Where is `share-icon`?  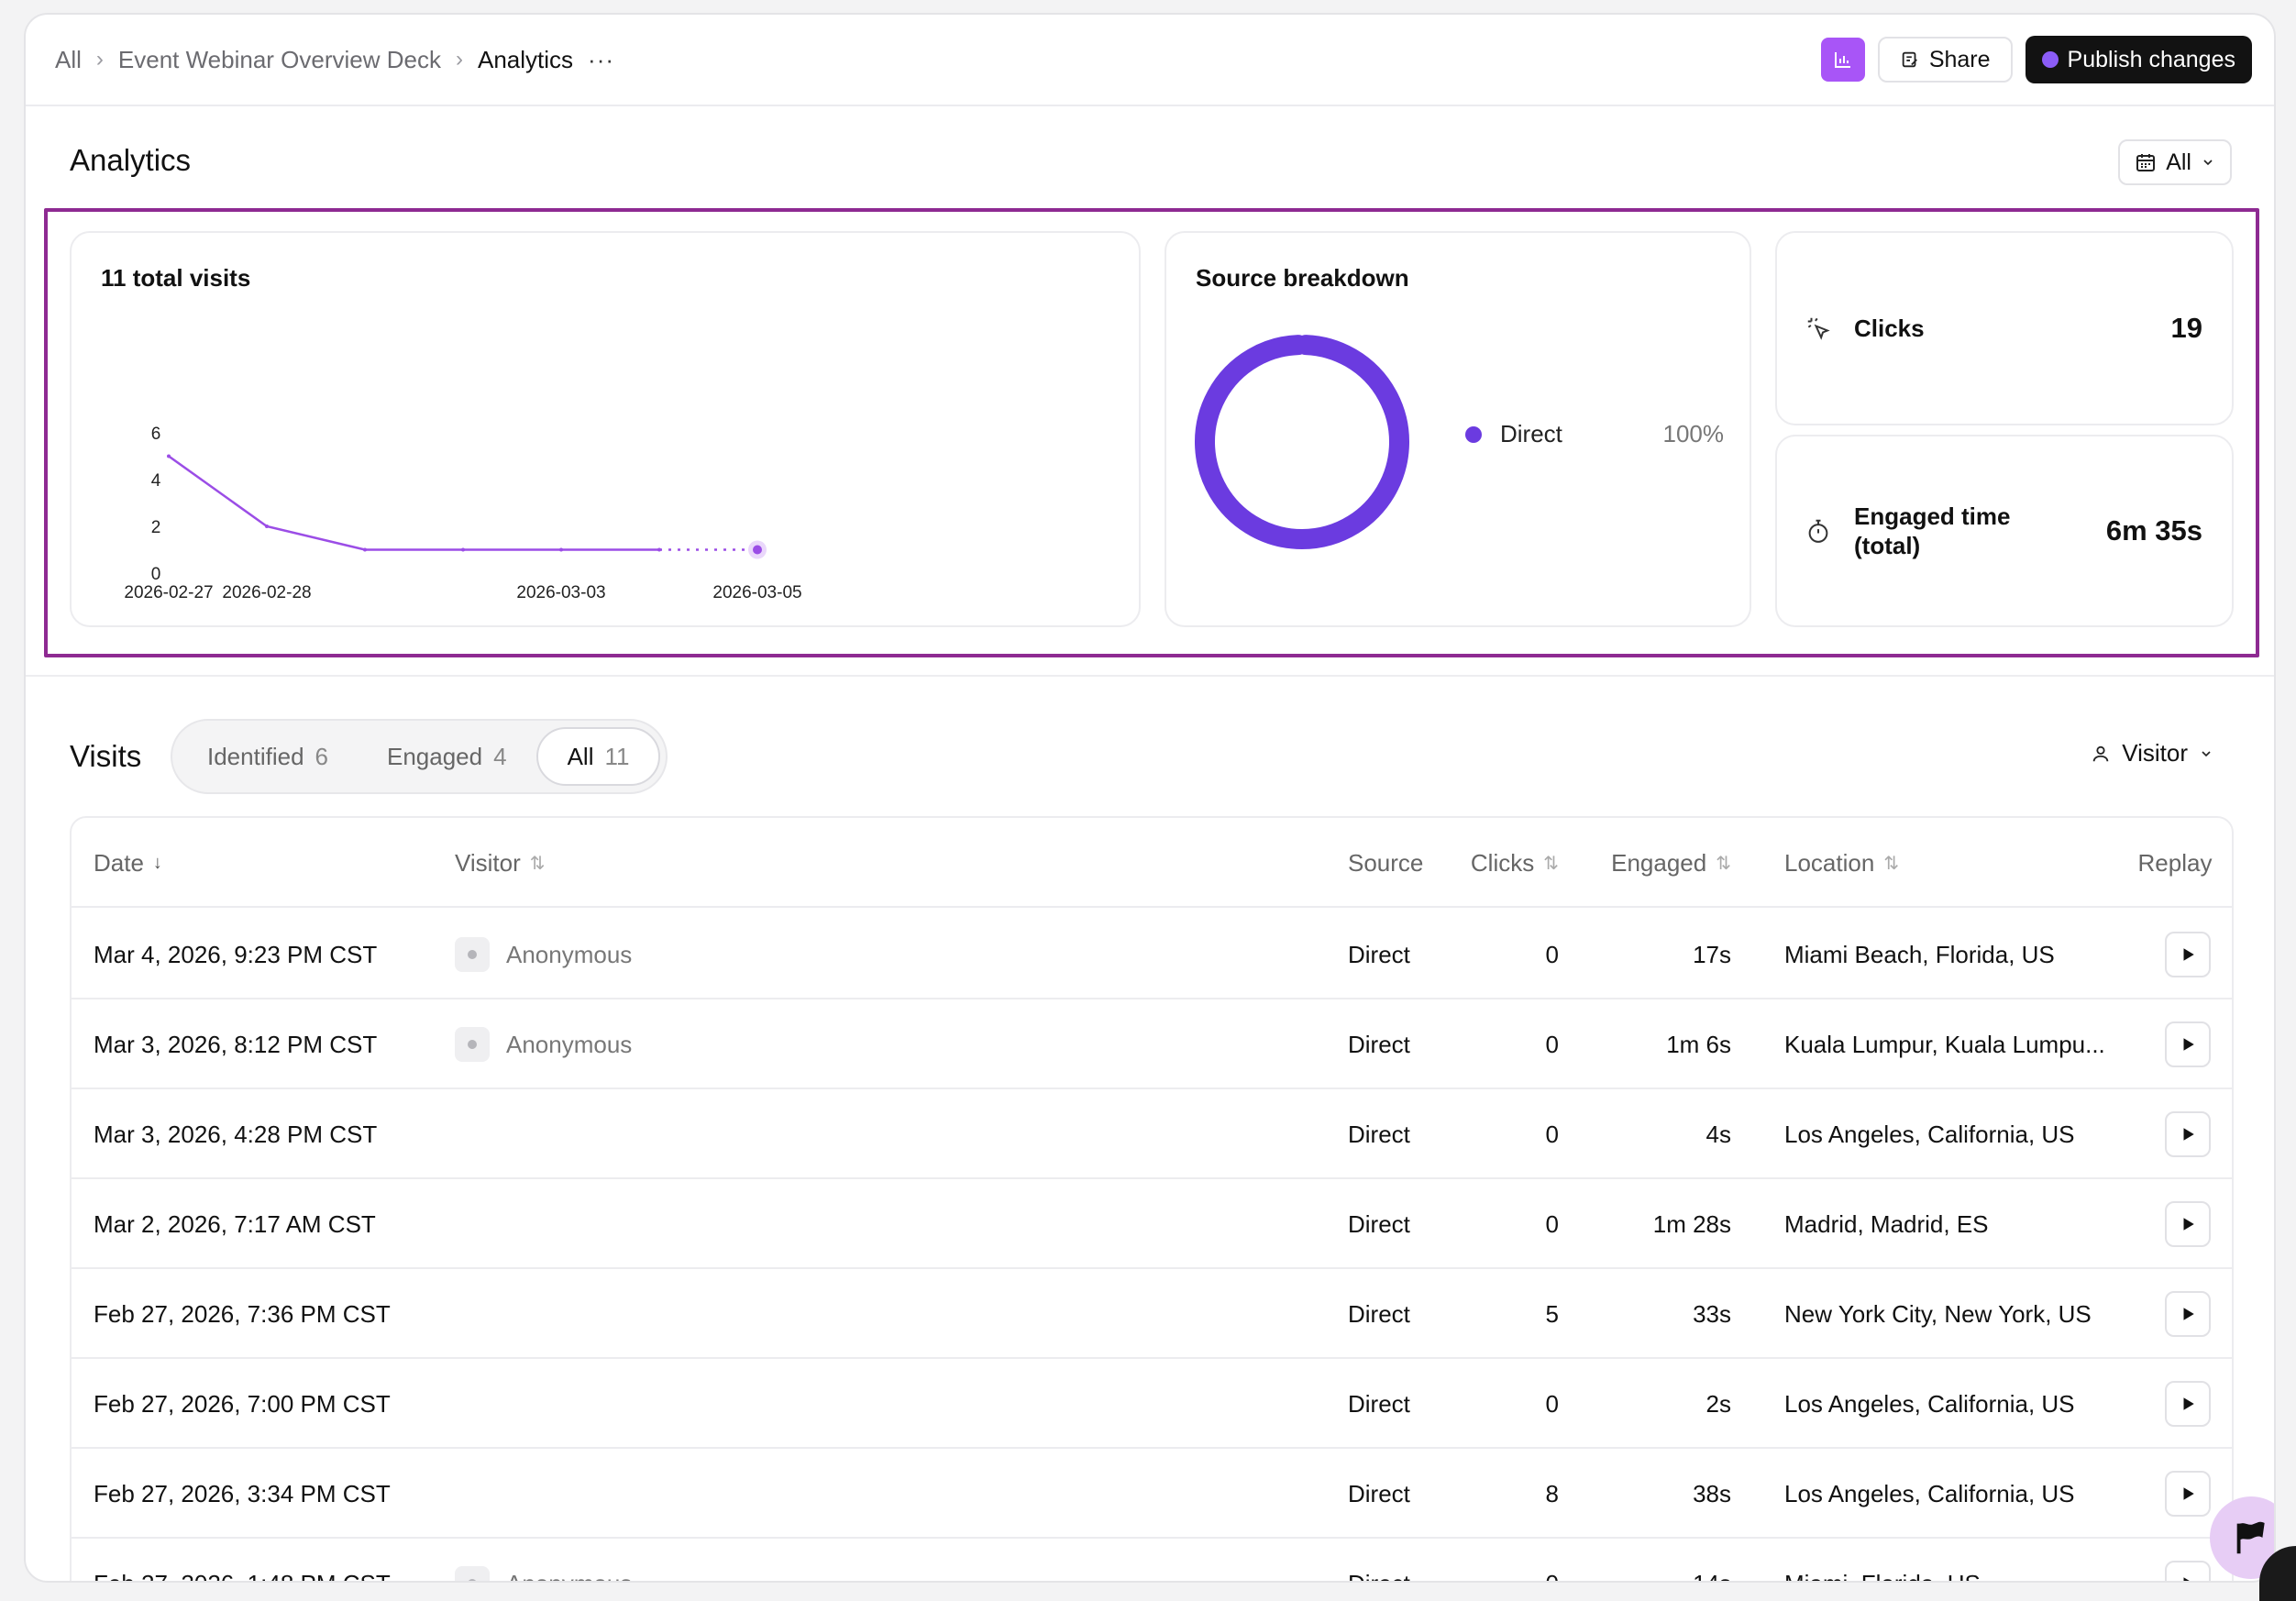
share-icon is located at coordinates (1909, 59).